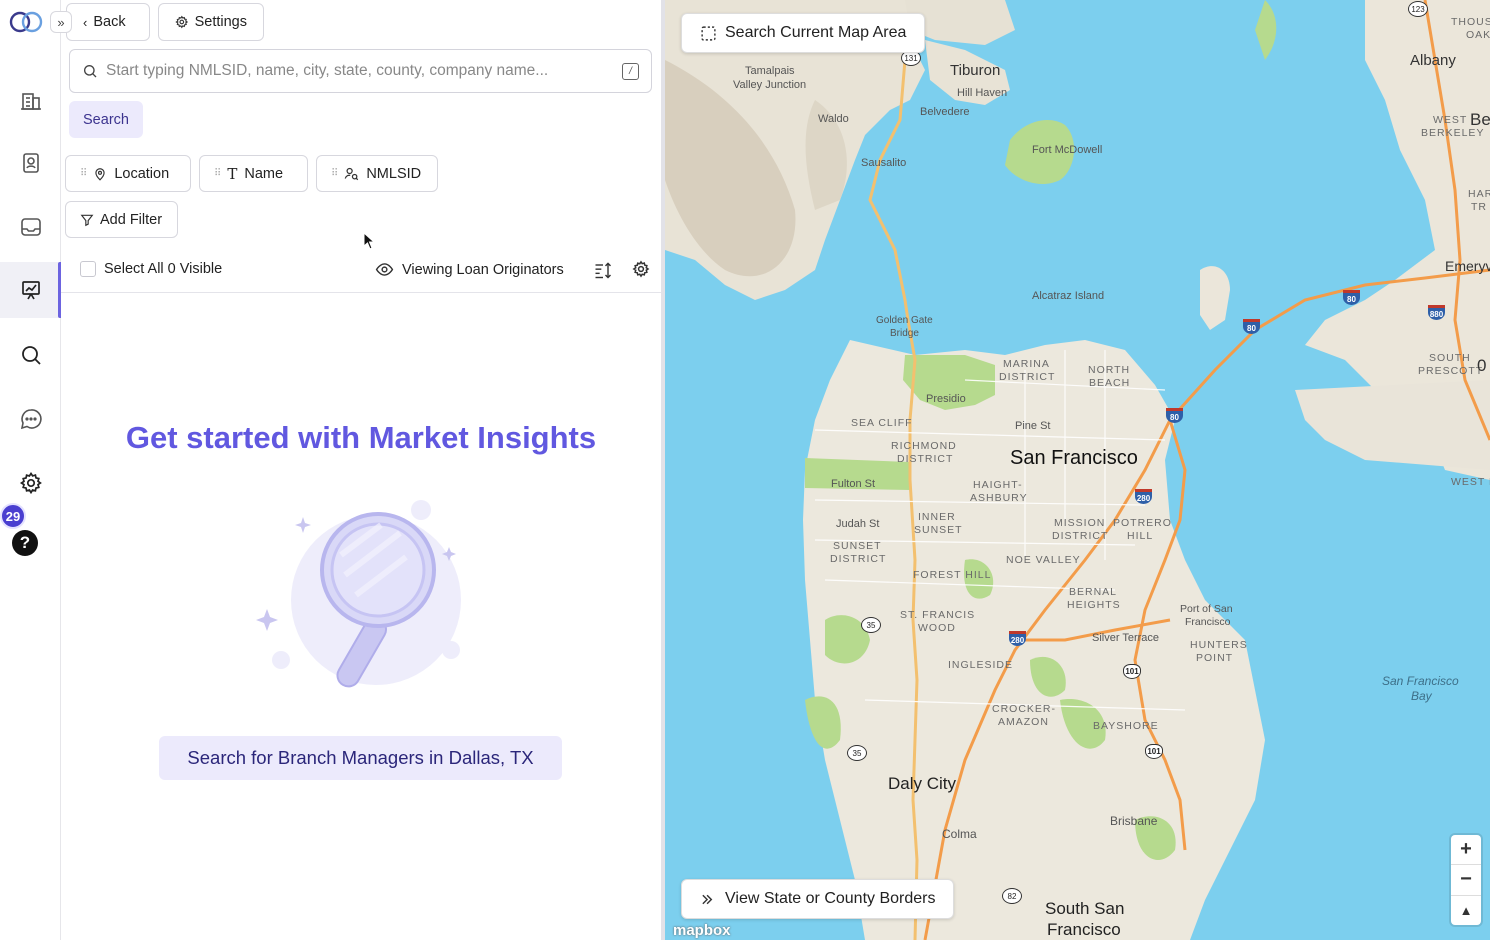 The height and width of the screenshot is (940, 1490). I want to click on empty-state-title: Get started with Market Insights, so click(361, 437).